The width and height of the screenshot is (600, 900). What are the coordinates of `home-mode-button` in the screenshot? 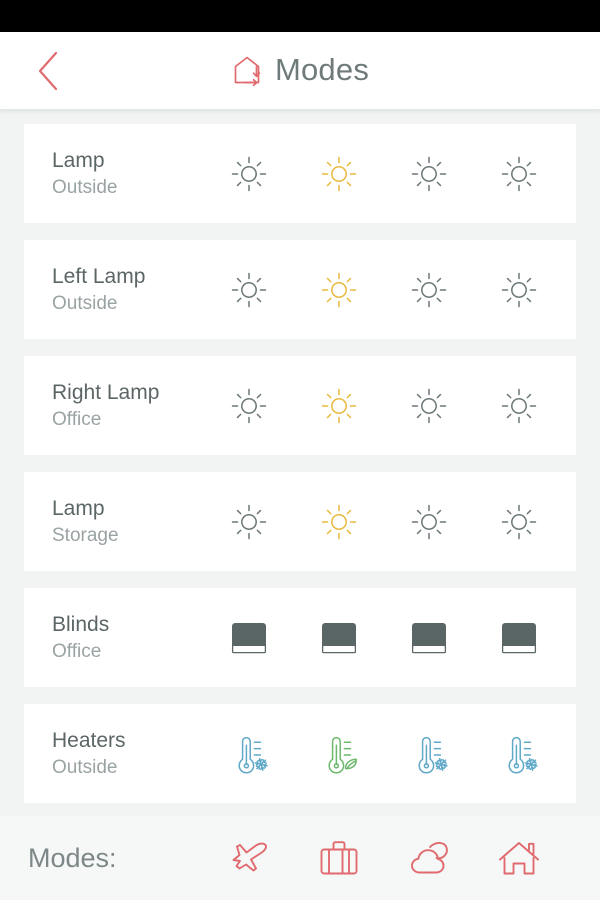 It's located at (519, 858).